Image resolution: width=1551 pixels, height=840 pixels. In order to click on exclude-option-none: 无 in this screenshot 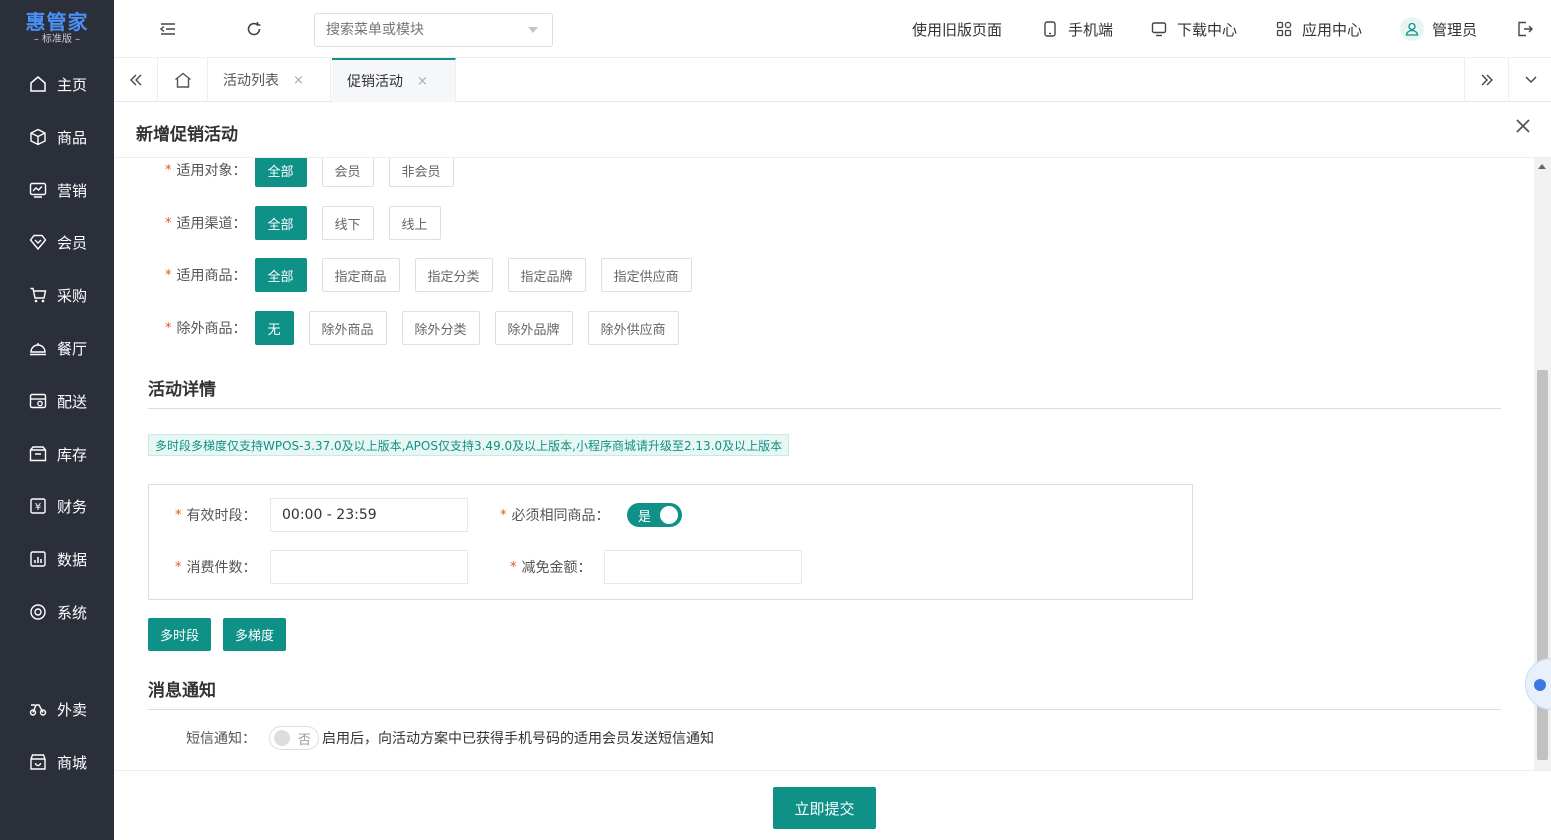, I will do `click(274, 328)`.